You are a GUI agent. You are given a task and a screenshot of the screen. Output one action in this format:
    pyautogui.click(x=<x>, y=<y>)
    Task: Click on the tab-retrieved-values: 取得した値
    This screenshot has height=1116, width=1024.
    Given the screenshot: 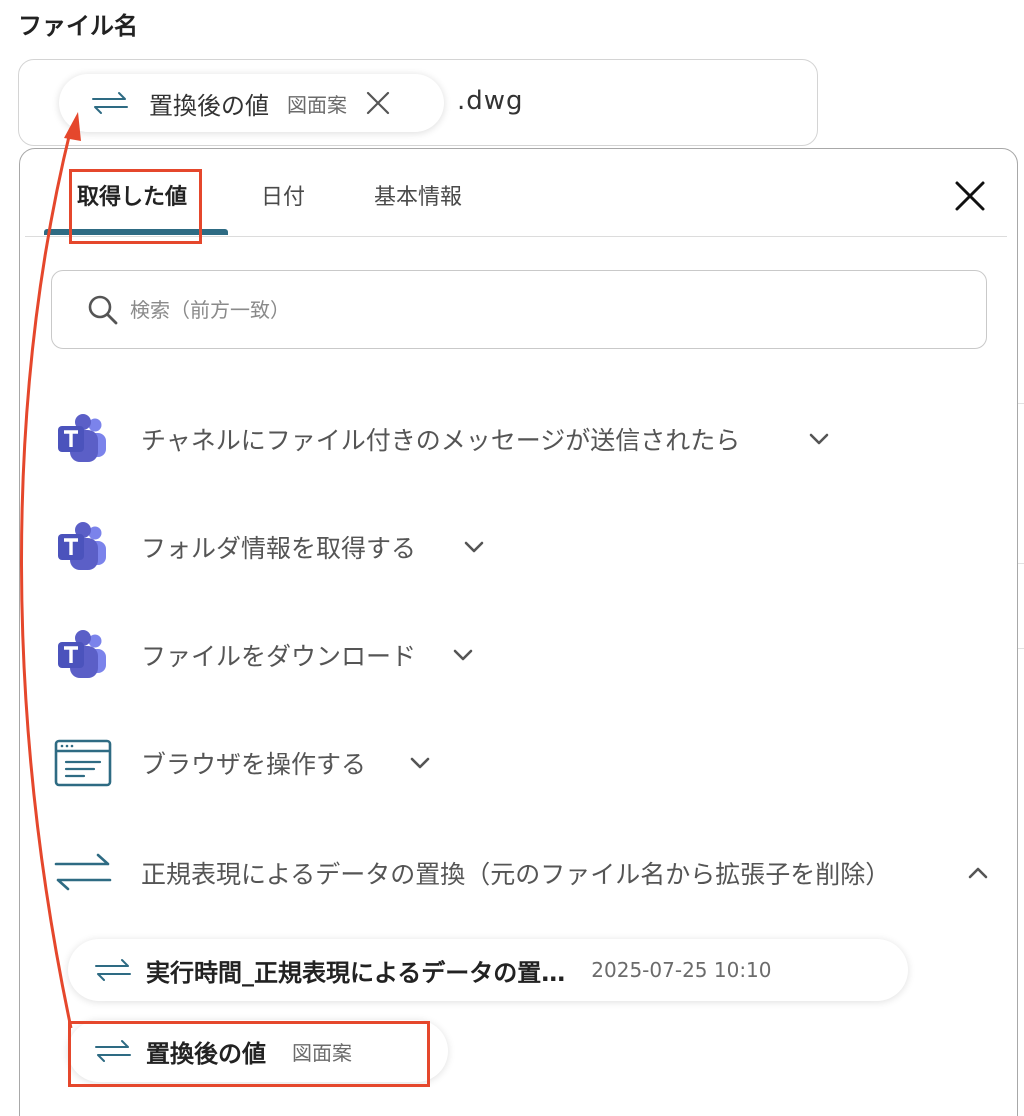 What is the action you would take?
    pyautogui.click(x=132, y=195)
    